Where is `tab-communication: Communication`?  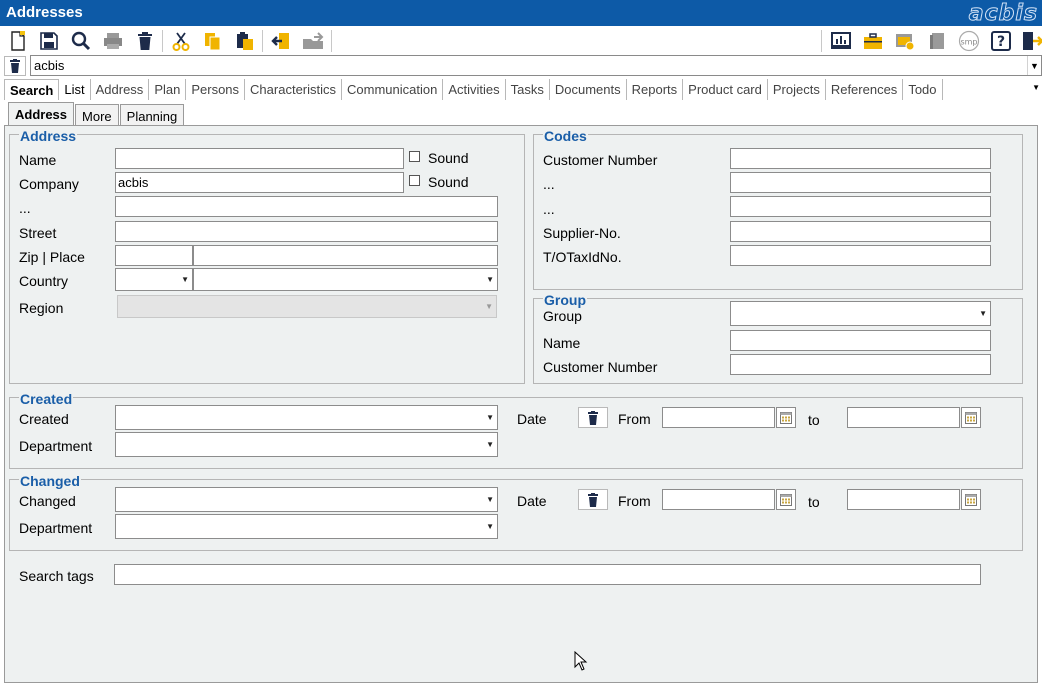
tab-communication: Communication is located at coordinates (393, 89).